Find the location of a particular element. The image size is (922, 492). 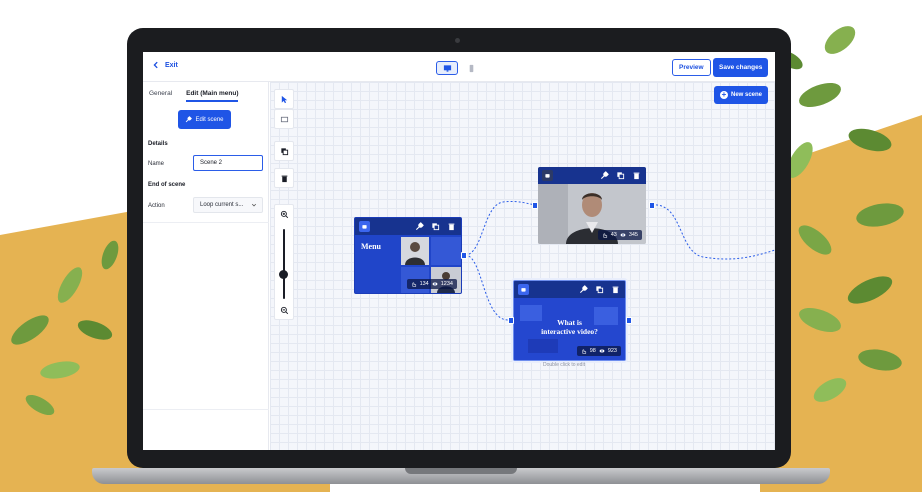

duplicate-tool-button is located at coordinates (284, 151).